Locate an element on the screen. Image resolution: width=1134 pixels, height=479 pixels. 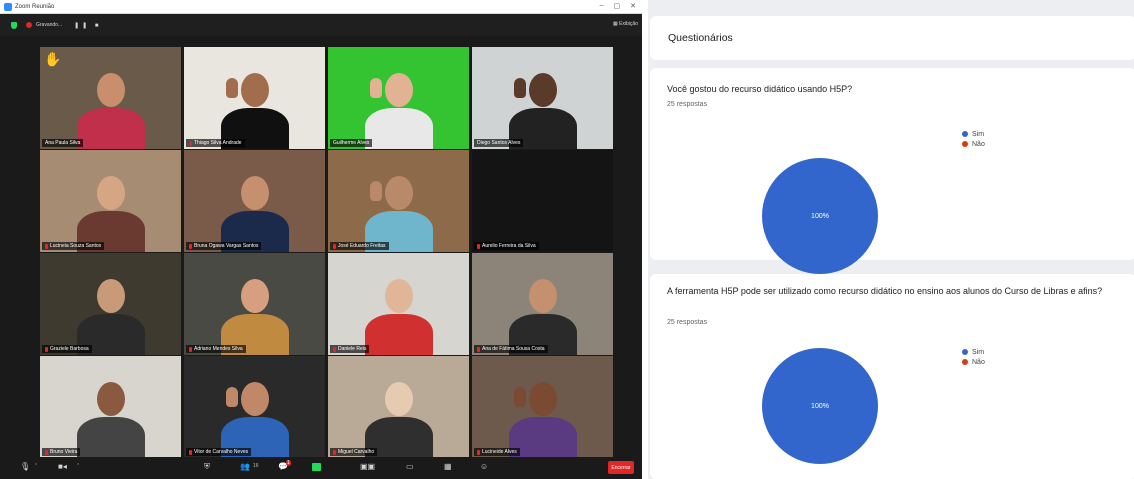
participant-name: Bruno Vieira is located at coordinates (64, 452).